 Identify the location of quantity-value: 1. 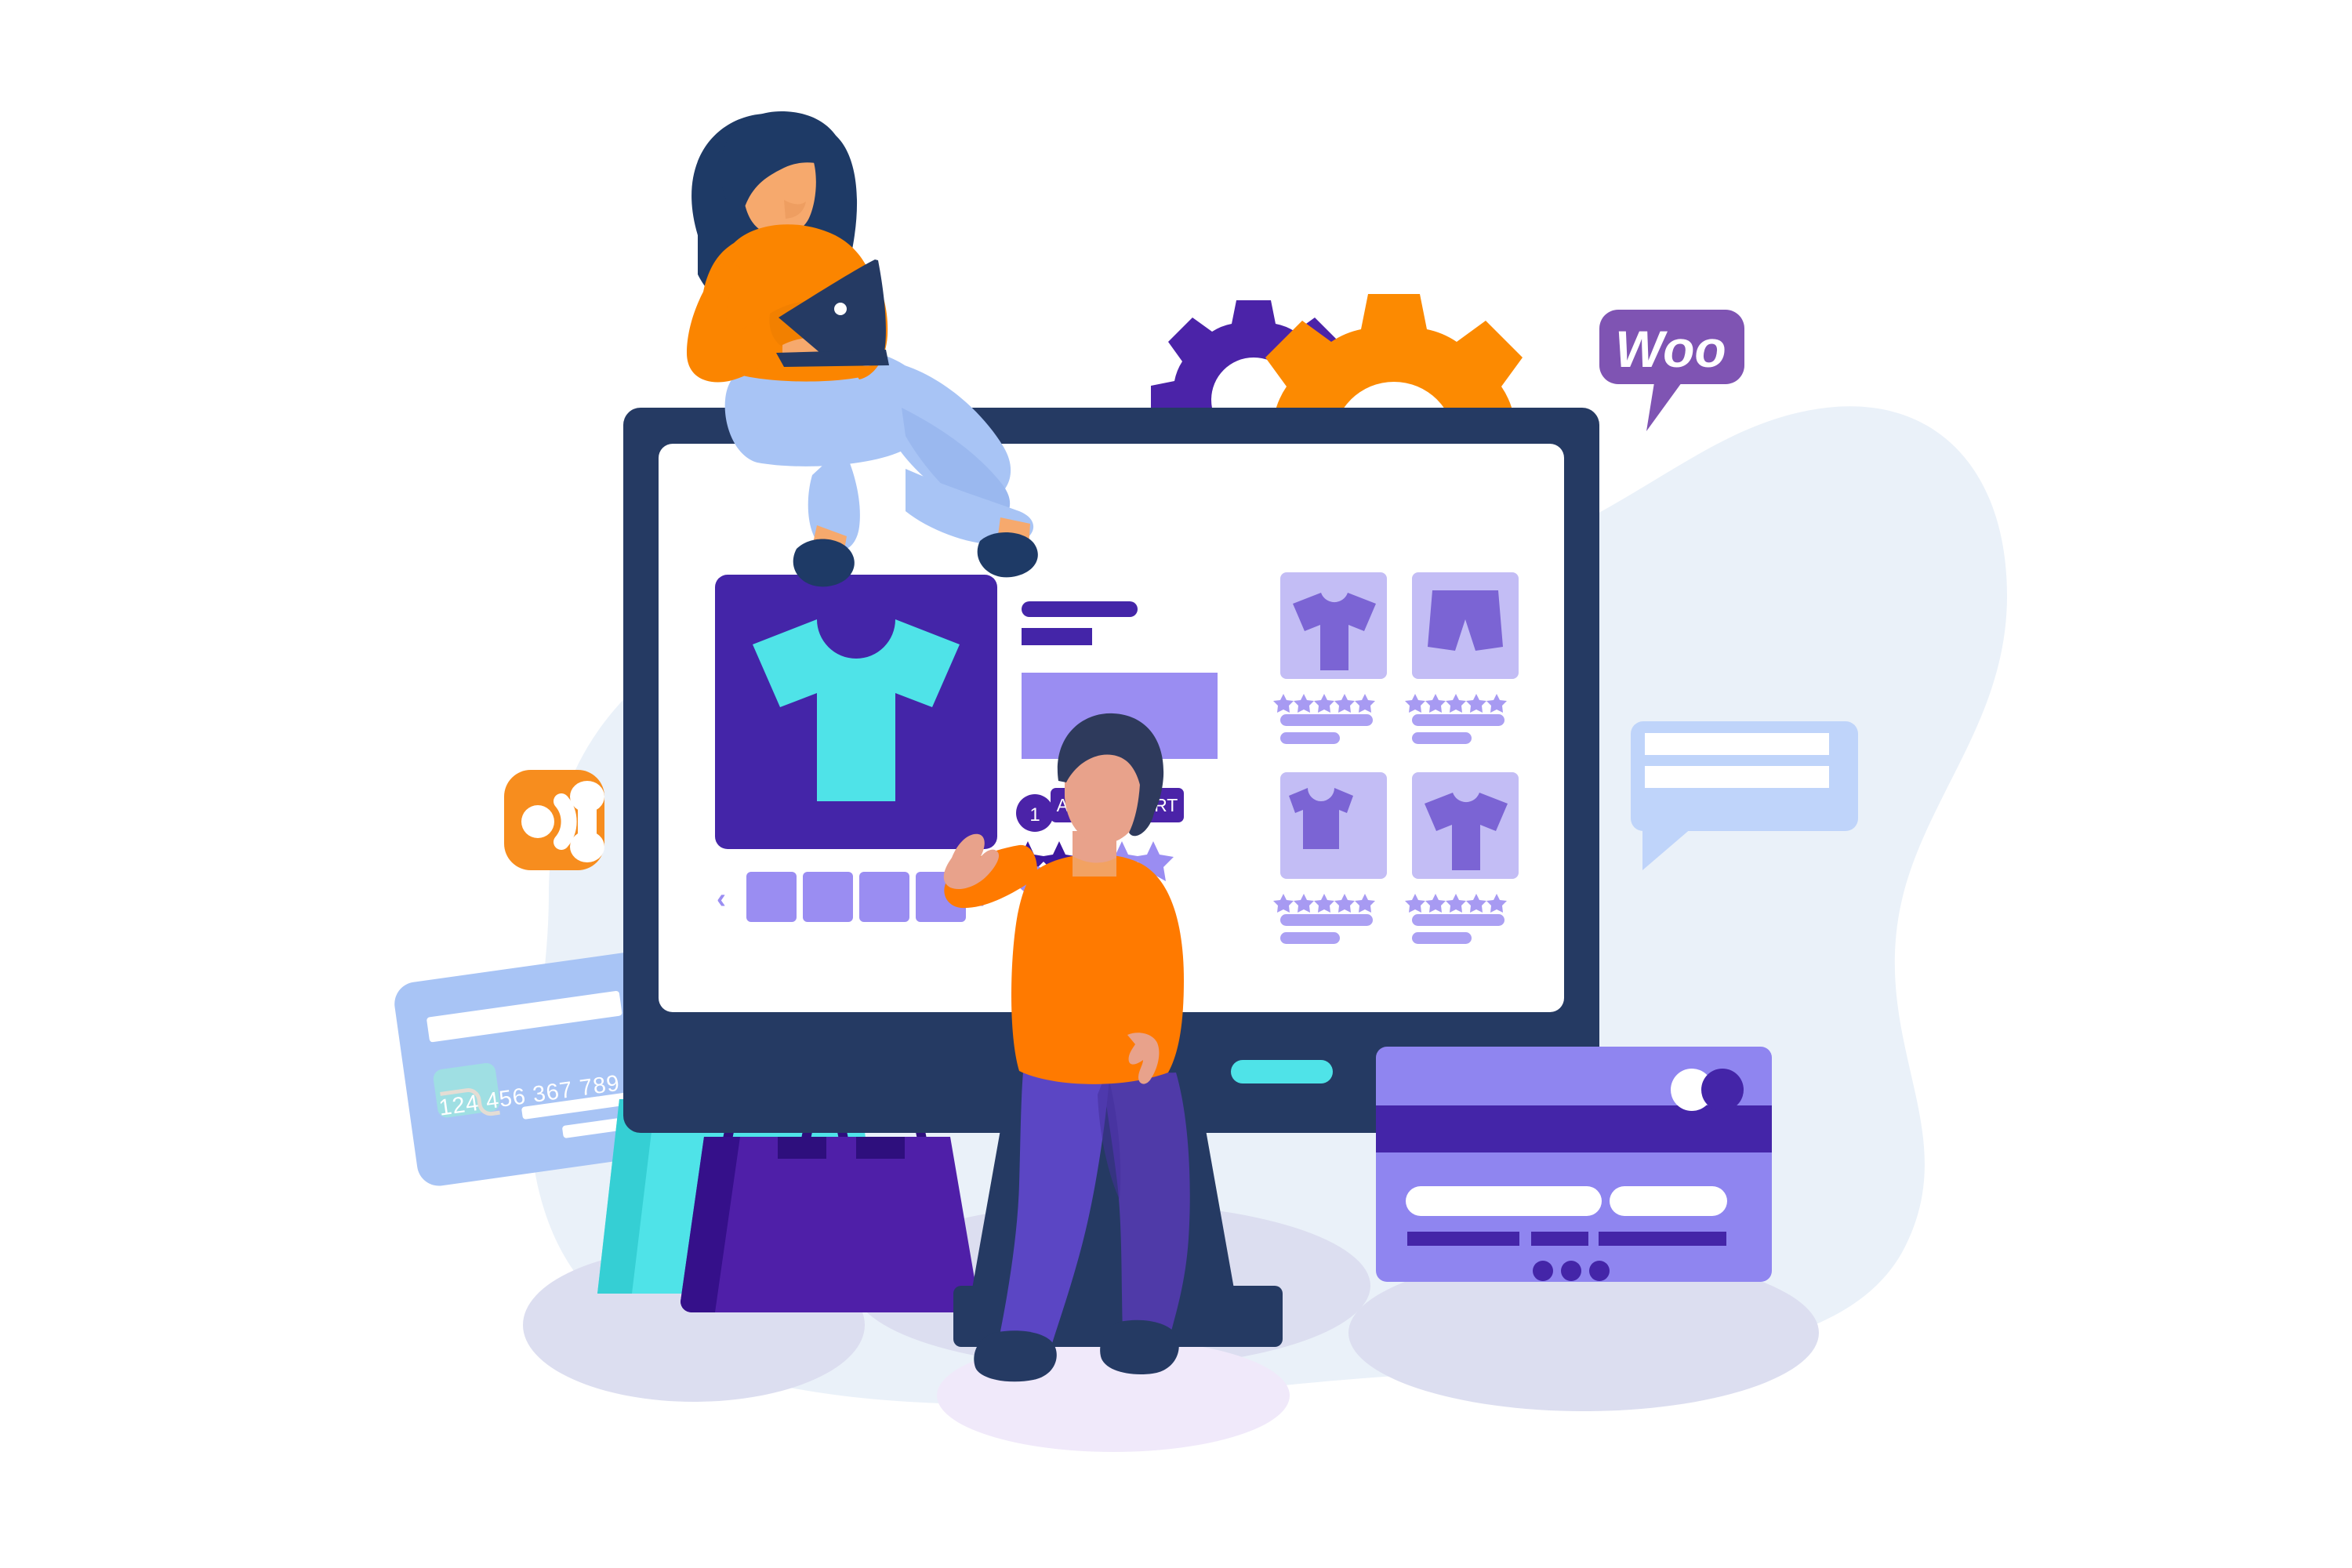
(1034, 815).